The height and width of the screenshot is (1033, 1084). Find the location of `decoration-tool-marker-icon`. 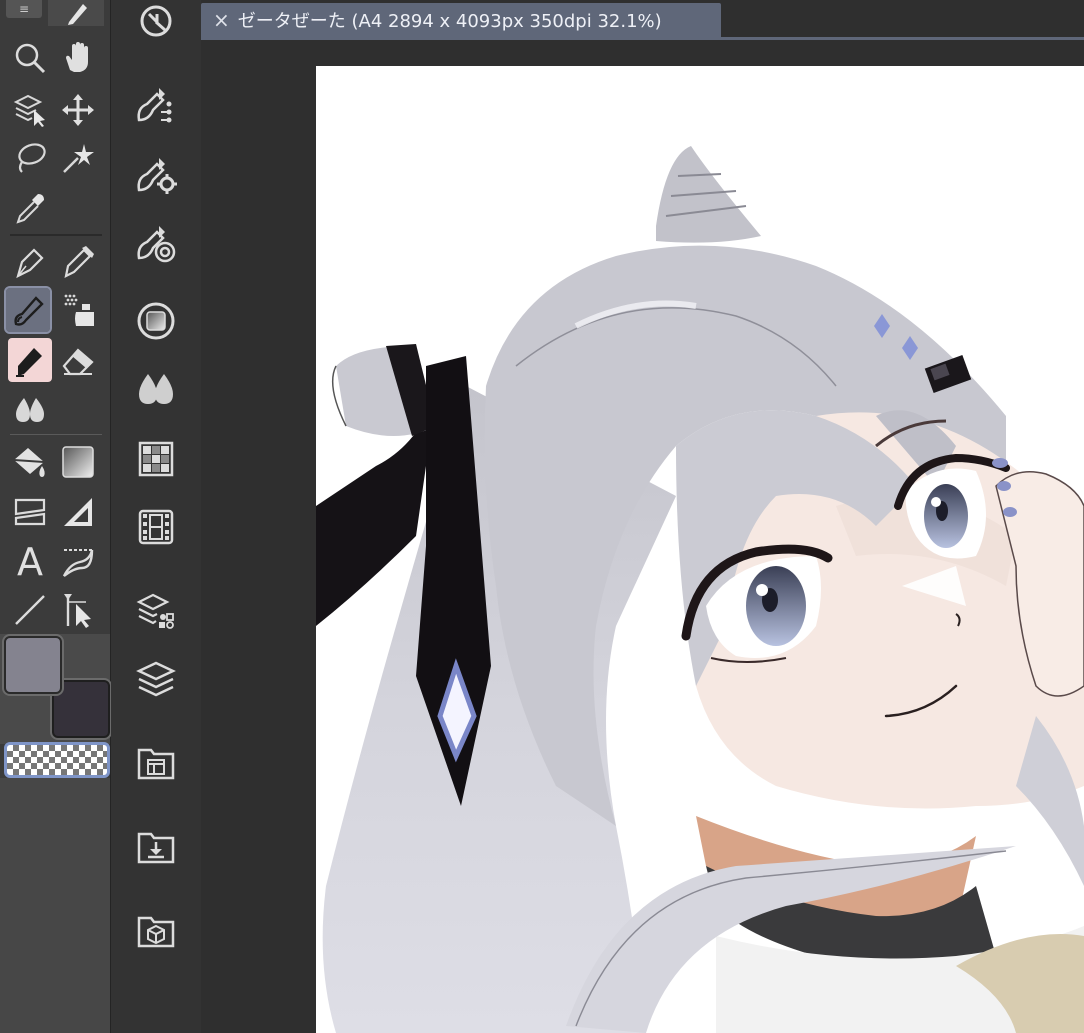

decoration-tool-marker-icon is located at coordinates (30, 360).